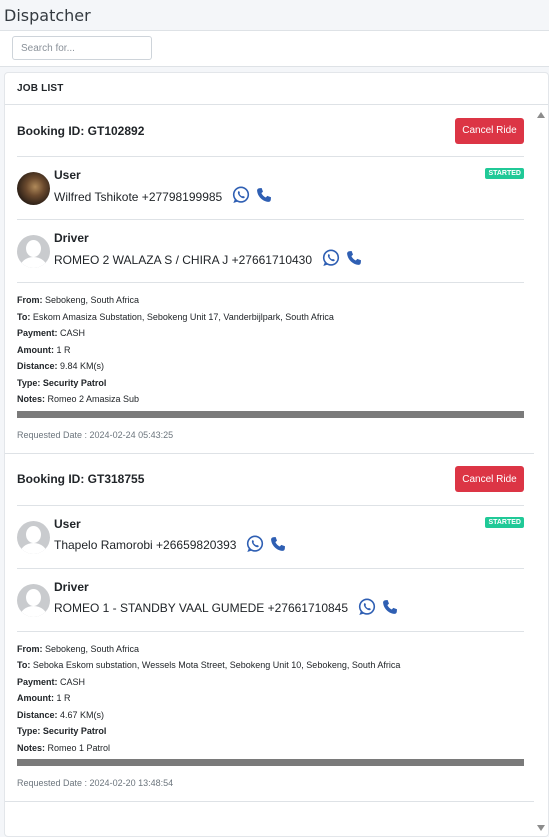 The width and height of the screenshot is (549, 837). What do you see at coordinates (270, 715) in the screenshot?
I see `distance-row: Distance: 4.67 KM(s)` at bounding box center [270, 715].